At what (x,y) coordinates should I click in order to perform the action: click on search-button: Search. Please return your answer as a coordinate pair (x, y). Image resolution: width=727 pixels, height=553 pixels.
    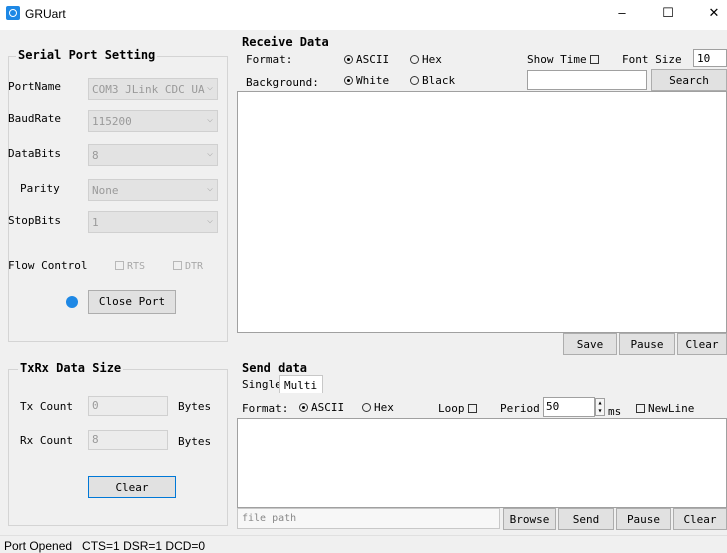
    Looking at the image, I should click on (689, 80).